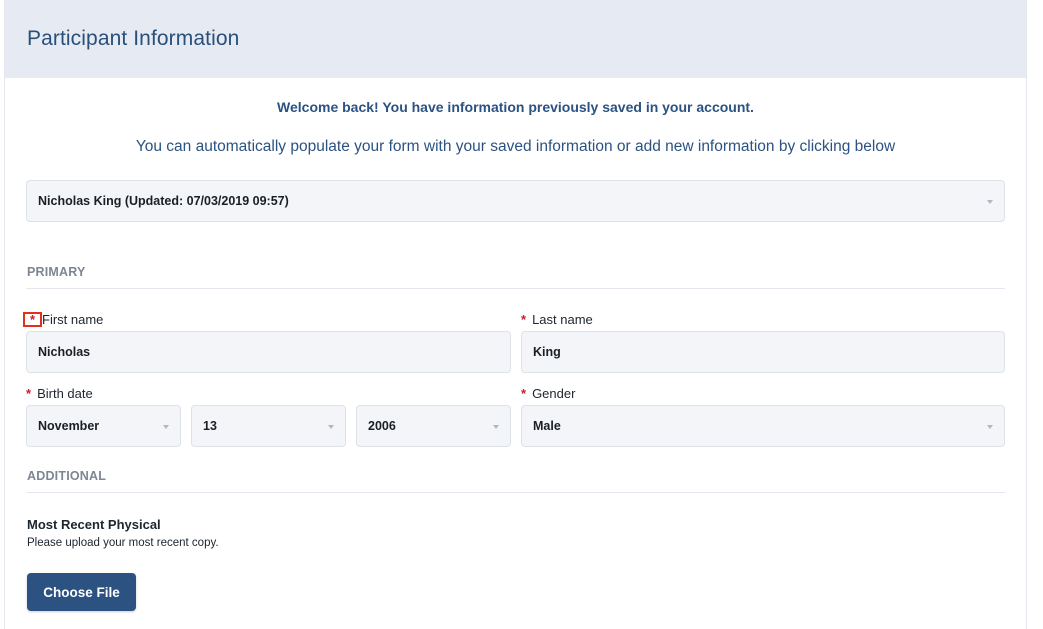 The width and height of the screenshot is (1043, 629). I want to click on section-primary-label: PRIMARY, so click(56, 272).